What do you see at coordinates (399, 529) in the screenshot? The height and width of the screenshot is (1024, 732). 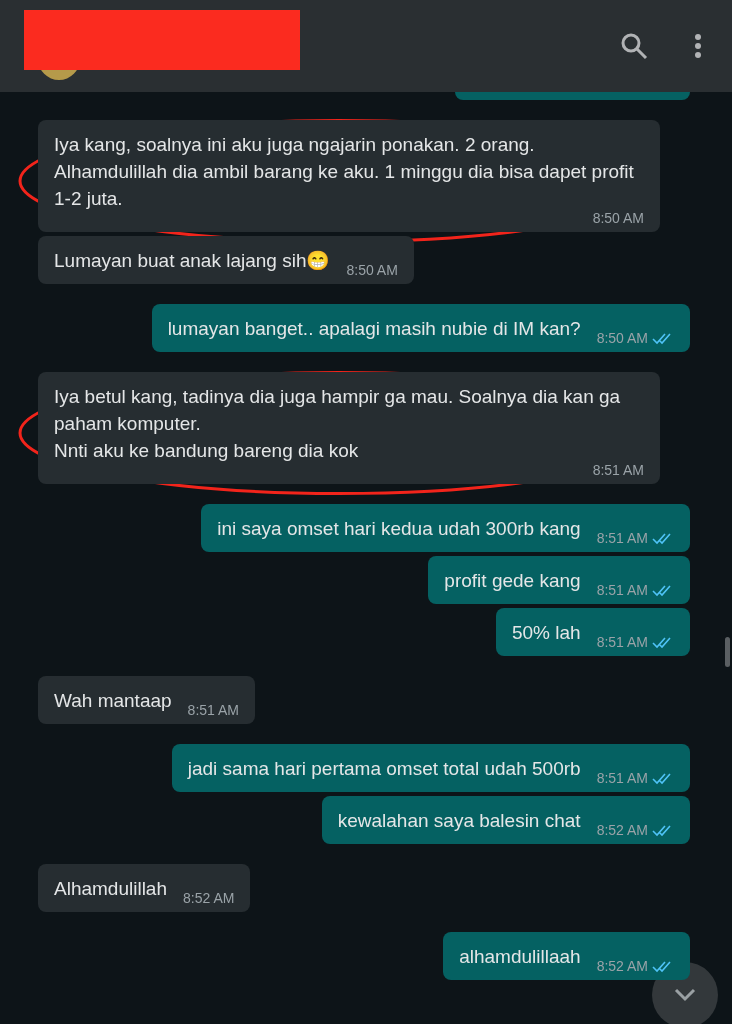 I see `message-text: ini saya omset hari kedua udah 300rb kang` at bounding box center [399, 529].